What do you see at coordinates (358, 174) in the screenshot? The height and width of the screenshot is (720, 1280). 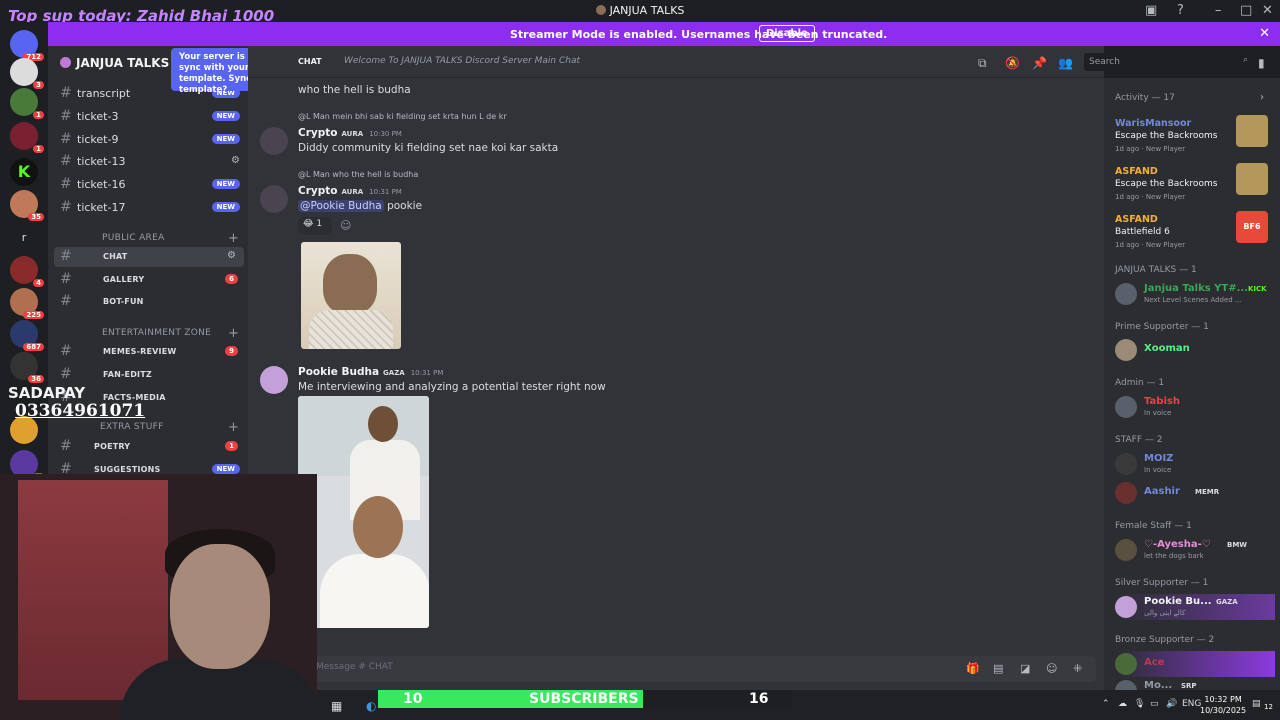 I see `reply-preview: @L Man who the hell is budha` at bounding box center [358, 174].